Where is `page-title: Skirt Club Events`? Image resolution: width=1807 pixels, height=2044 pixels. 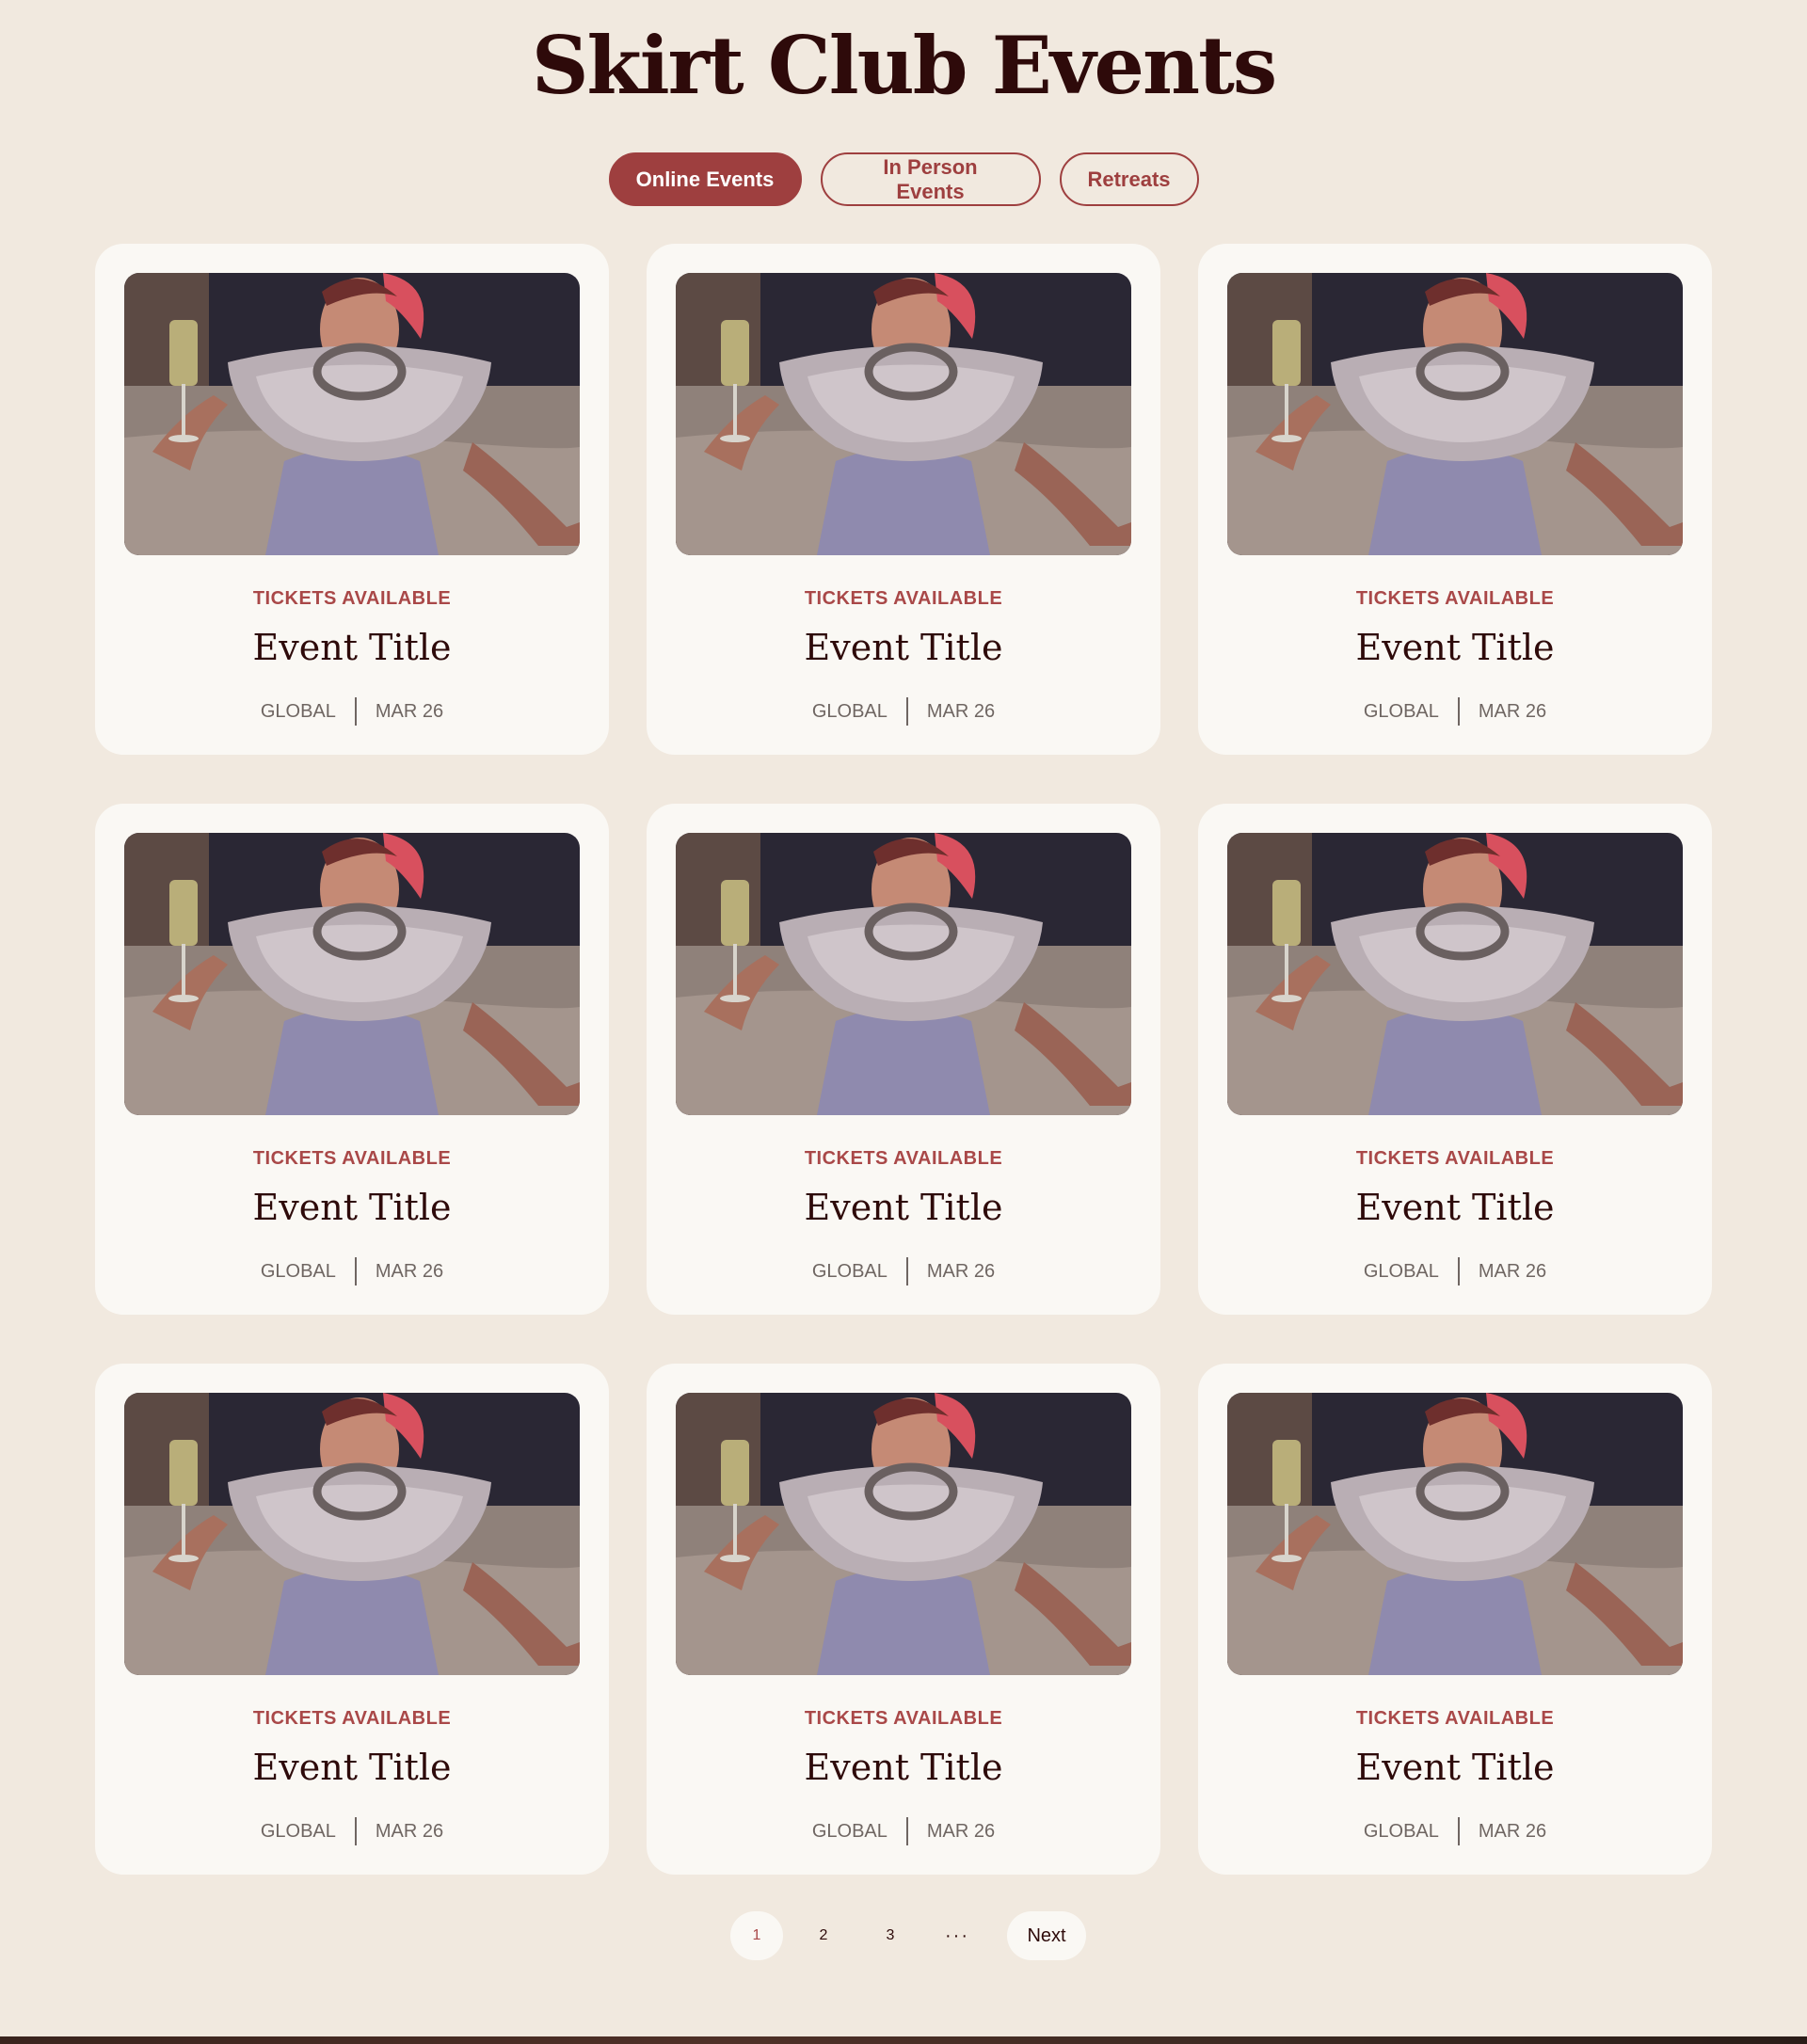 page-title: Skirt Club Events is located at coordinates (904, 65).